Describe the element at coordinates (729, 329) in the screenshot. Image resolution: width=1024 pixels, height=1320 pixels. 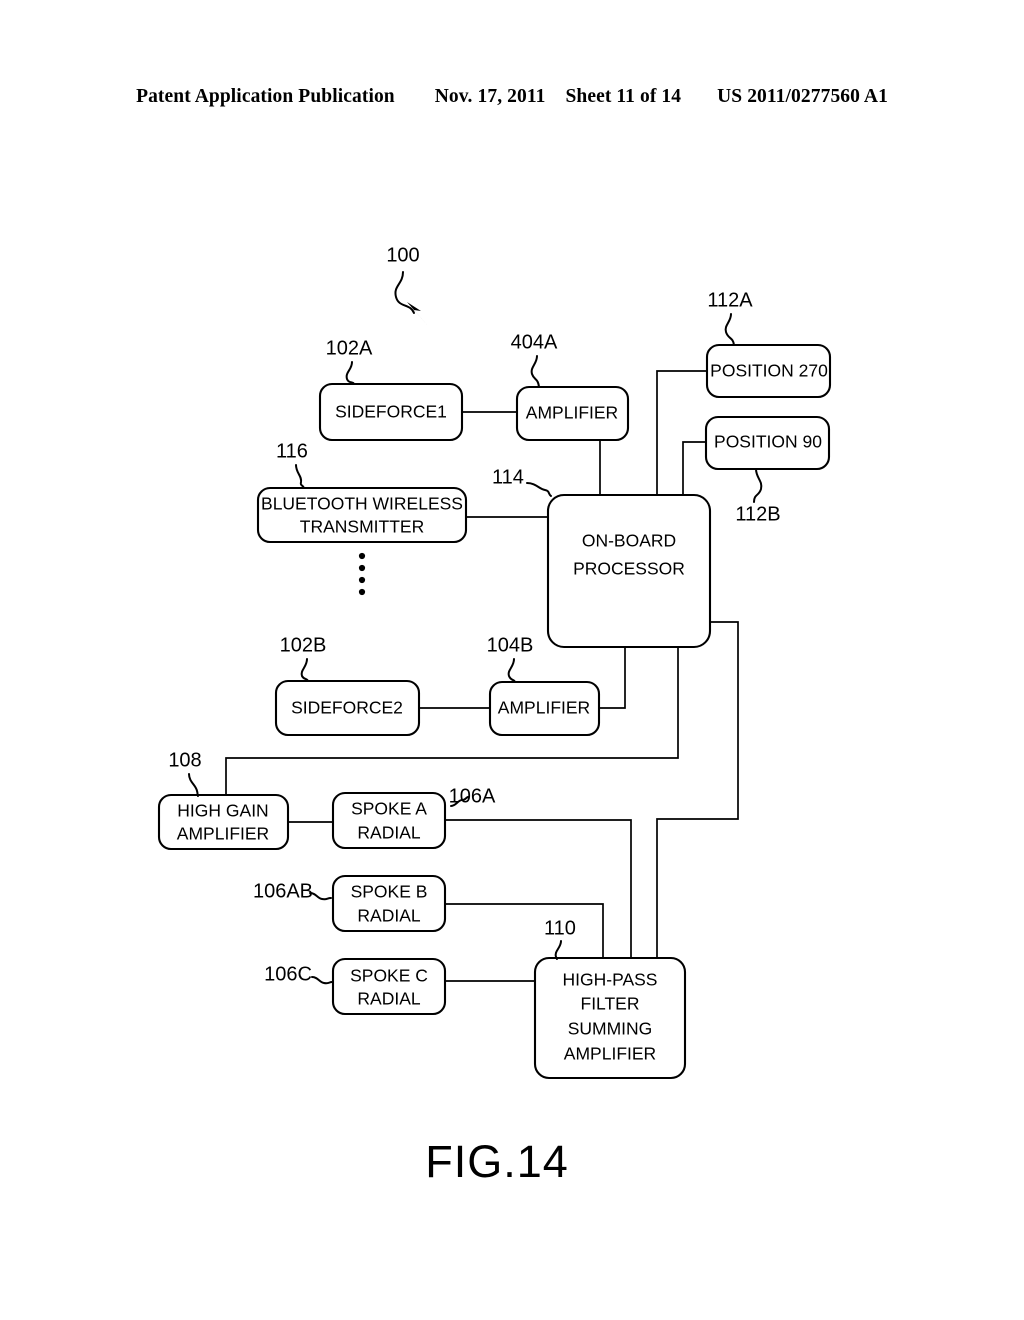
I see `leader-line-112A` at that location.